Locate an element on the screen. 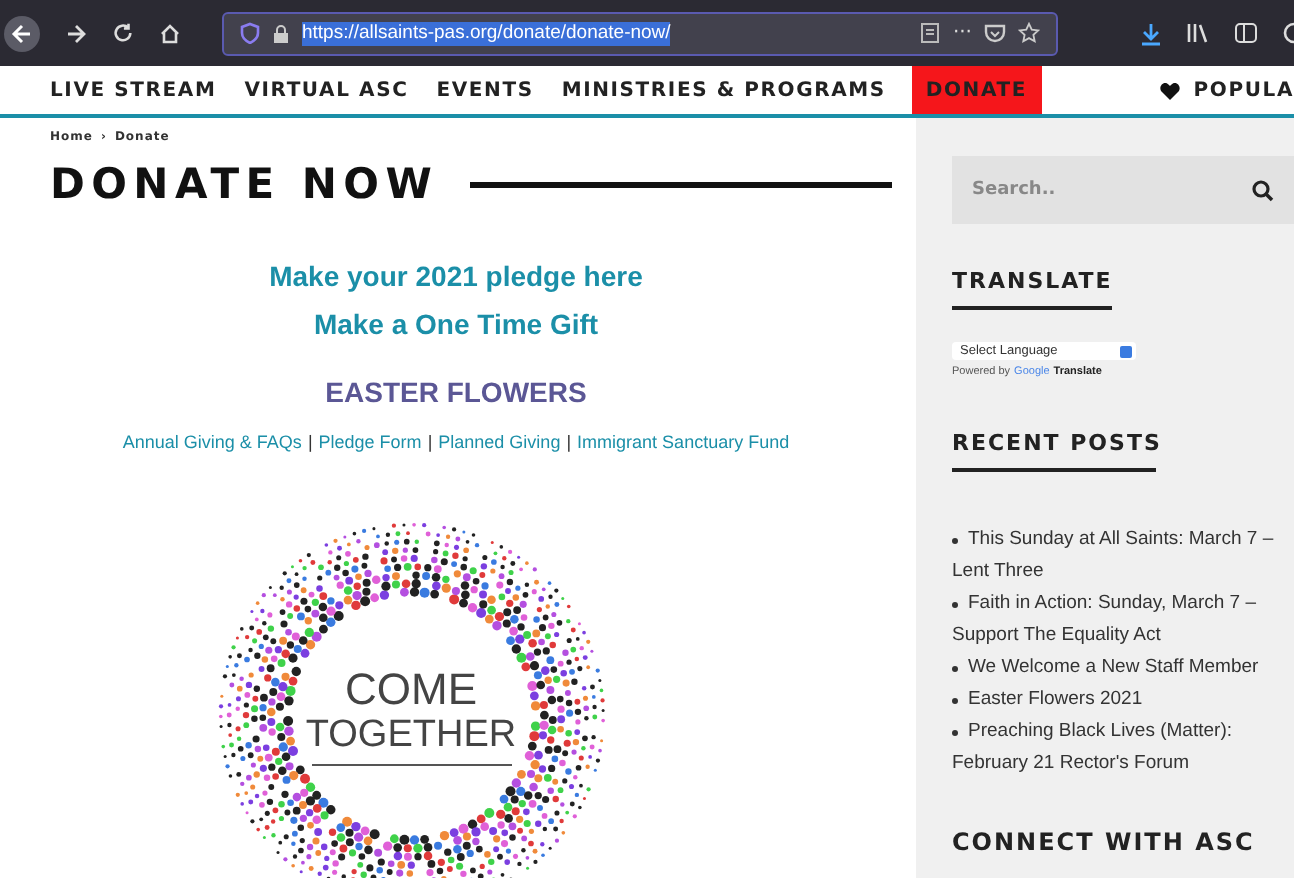 The image size is (1294, 878). search-field: Search.. is located at coordinates (1123, 190).